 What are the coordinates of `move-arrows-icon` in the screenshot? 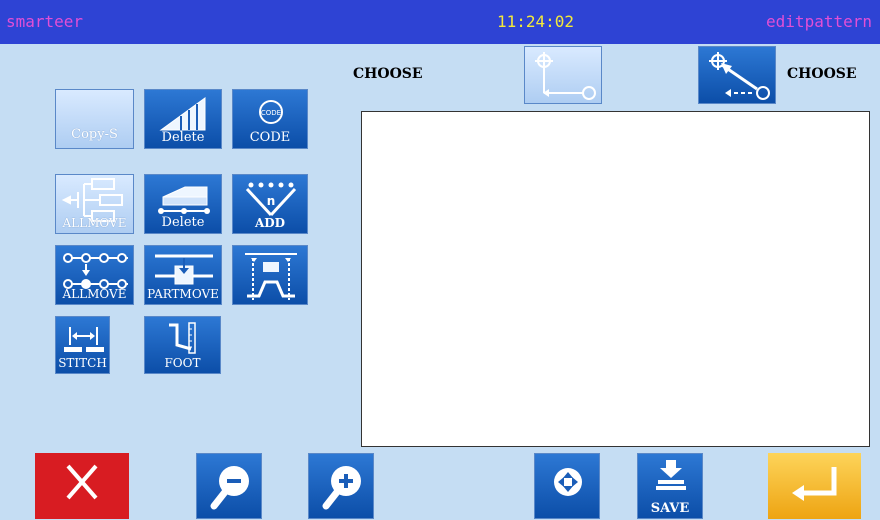 It's located at (568, 482).